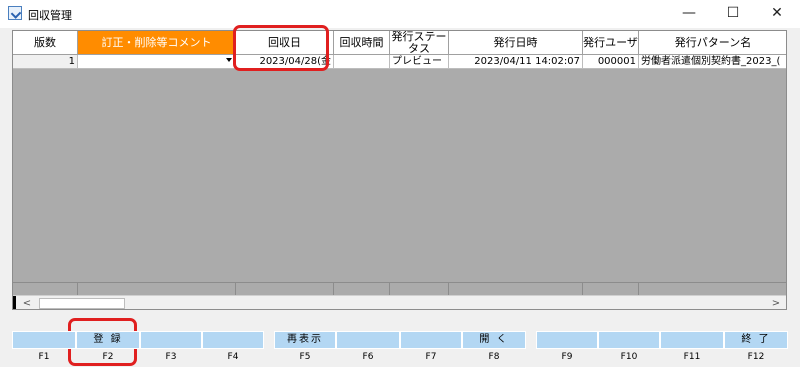 The width and height of the screenshot is (800, 367). Describe the element at coordinates (776, 302) in the screenshot. I see `scroll-right-icon: >` at that location.